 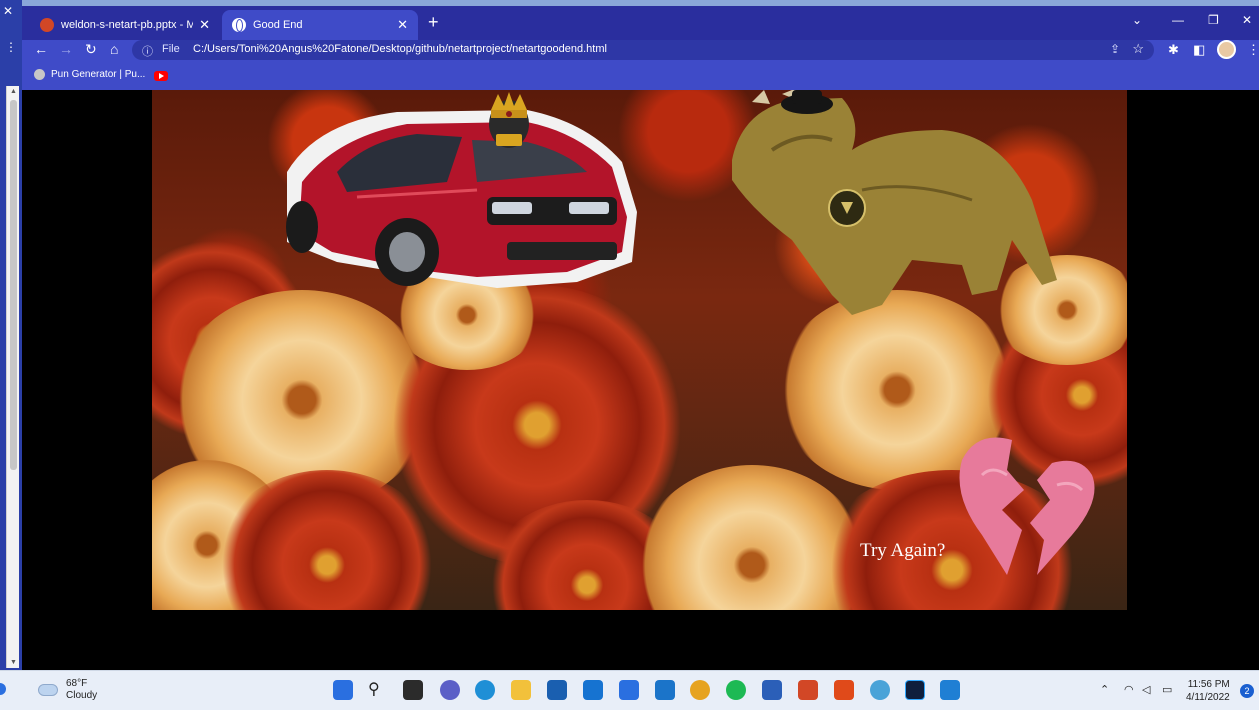 What do you see at coordinates (1129, 689) in the screenshot?
I see `wifi-icon: ◠` at bounding box center [1129, 689].